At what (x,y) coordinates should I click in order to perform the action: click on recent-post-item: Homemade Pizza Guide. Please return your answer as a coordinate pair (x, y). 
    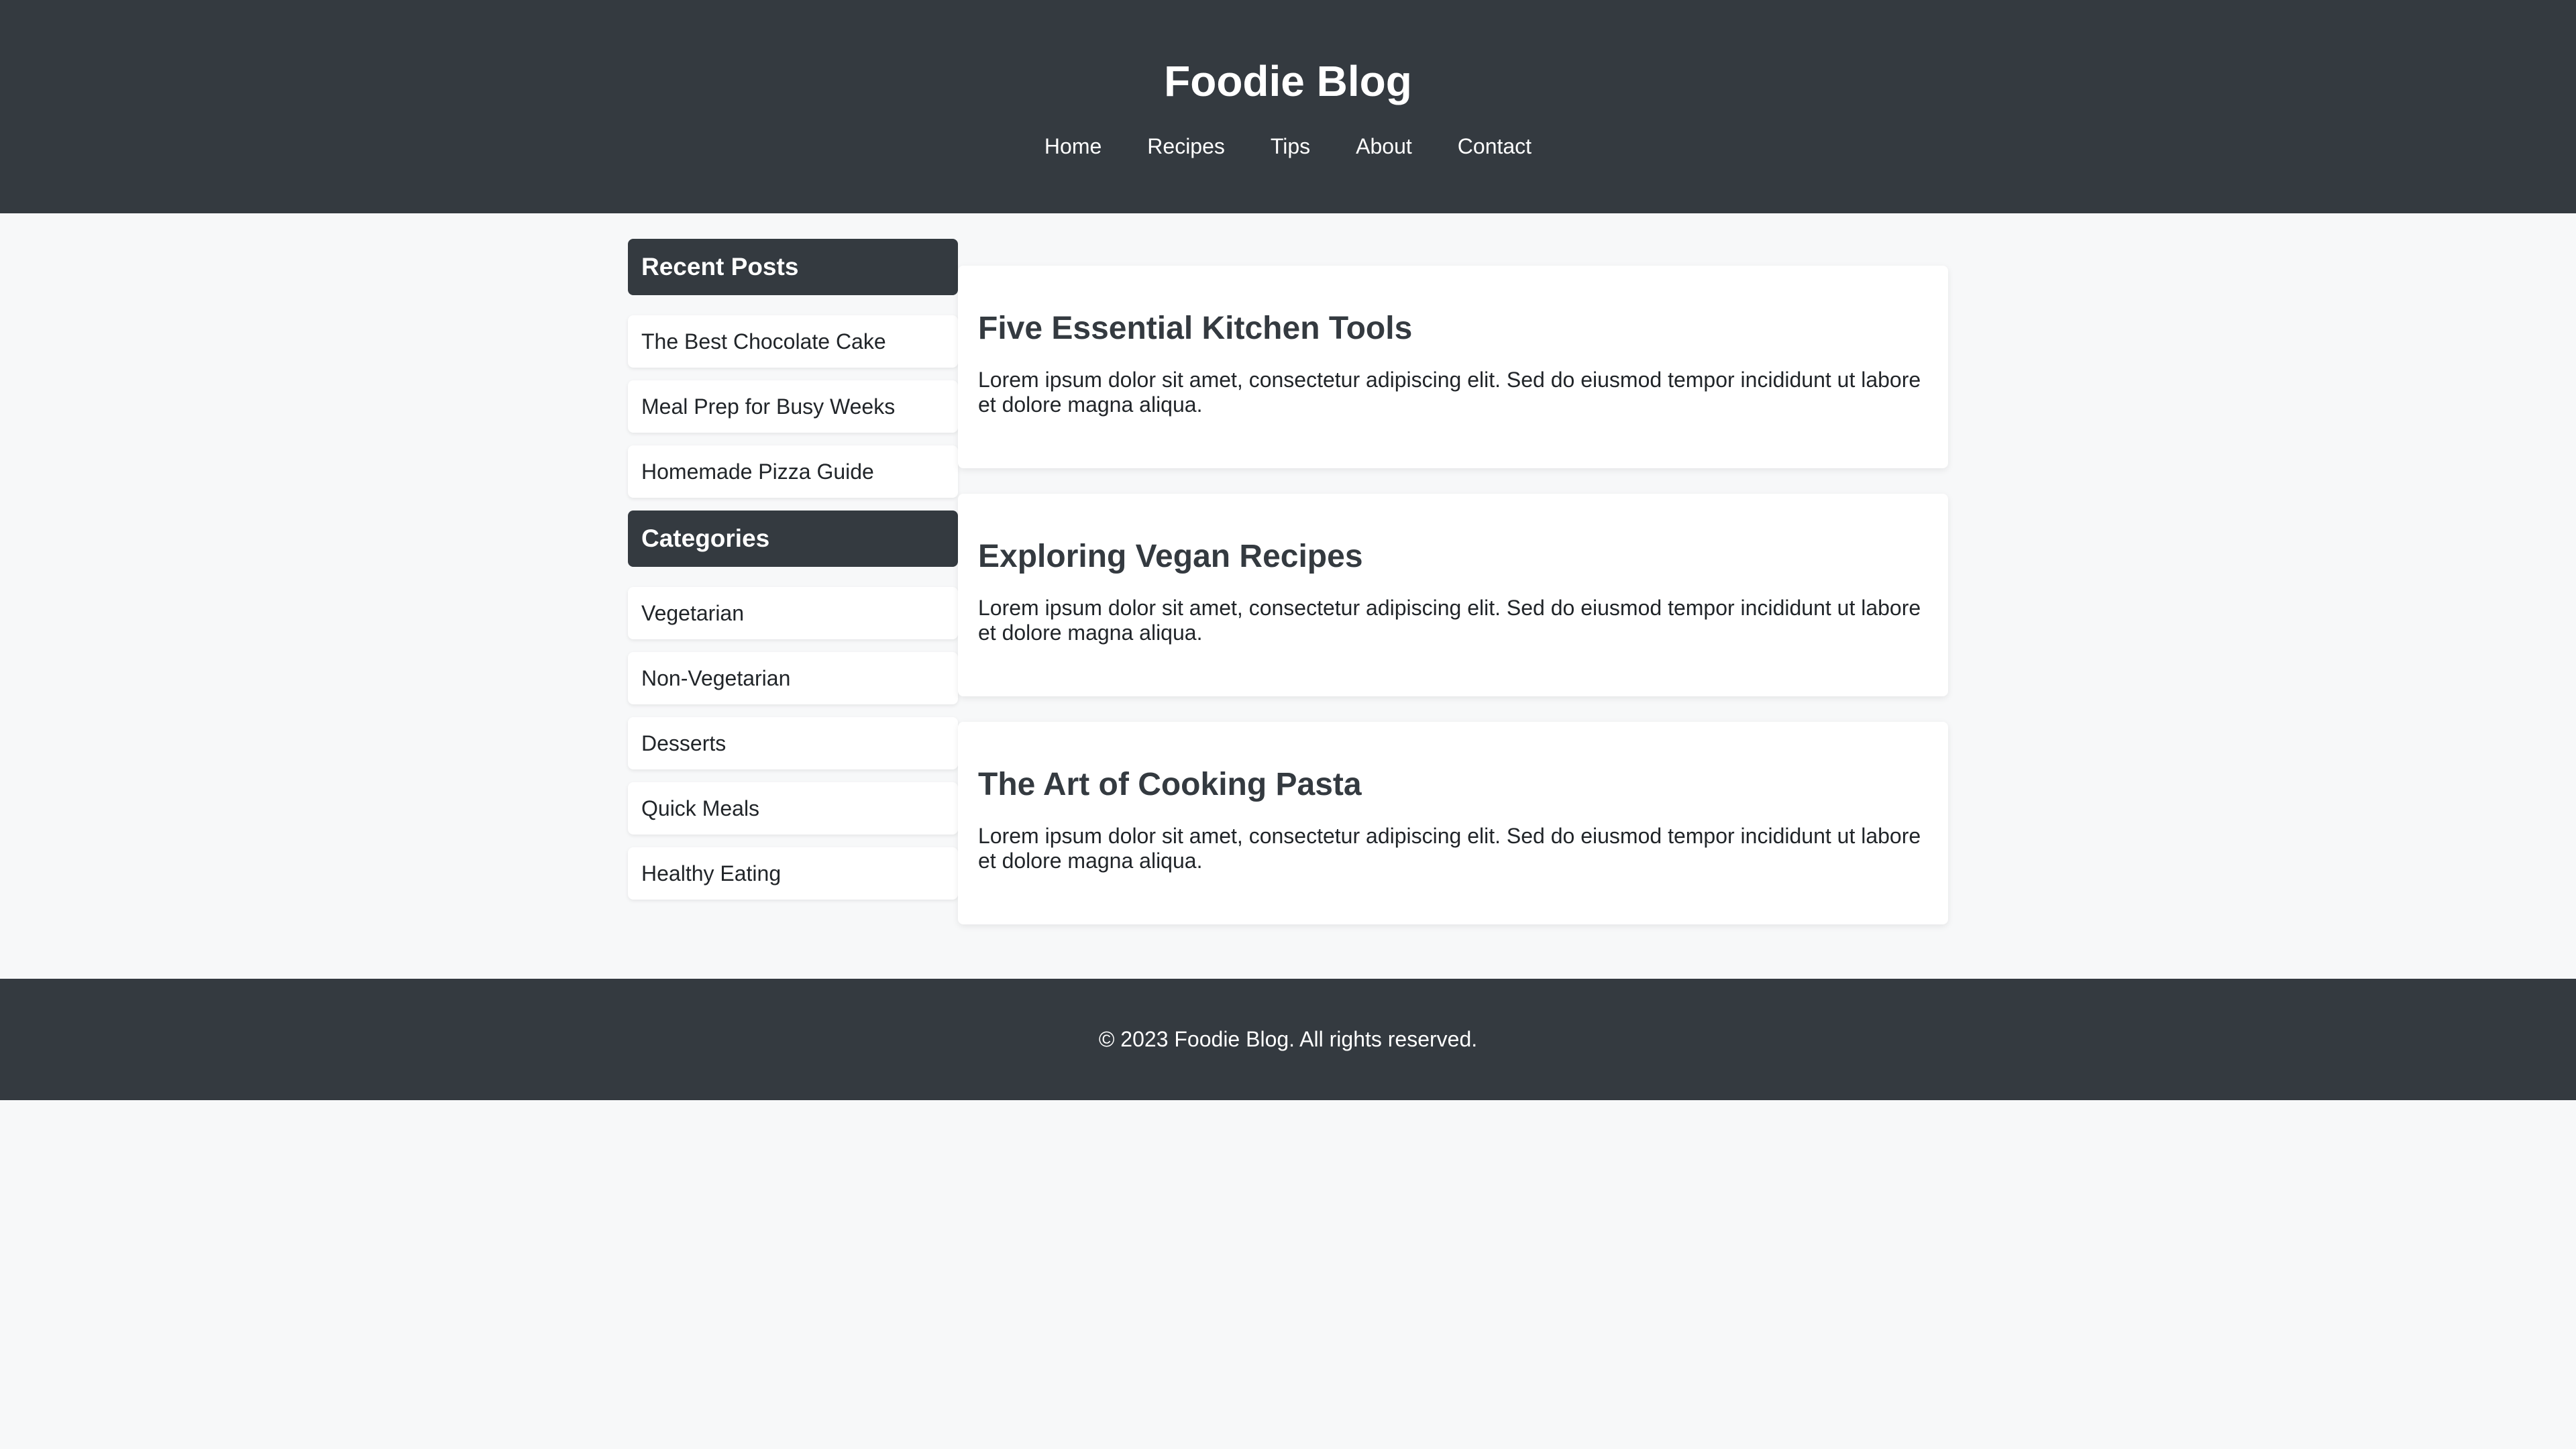
    Looking at the image, I should click on (793, 471).